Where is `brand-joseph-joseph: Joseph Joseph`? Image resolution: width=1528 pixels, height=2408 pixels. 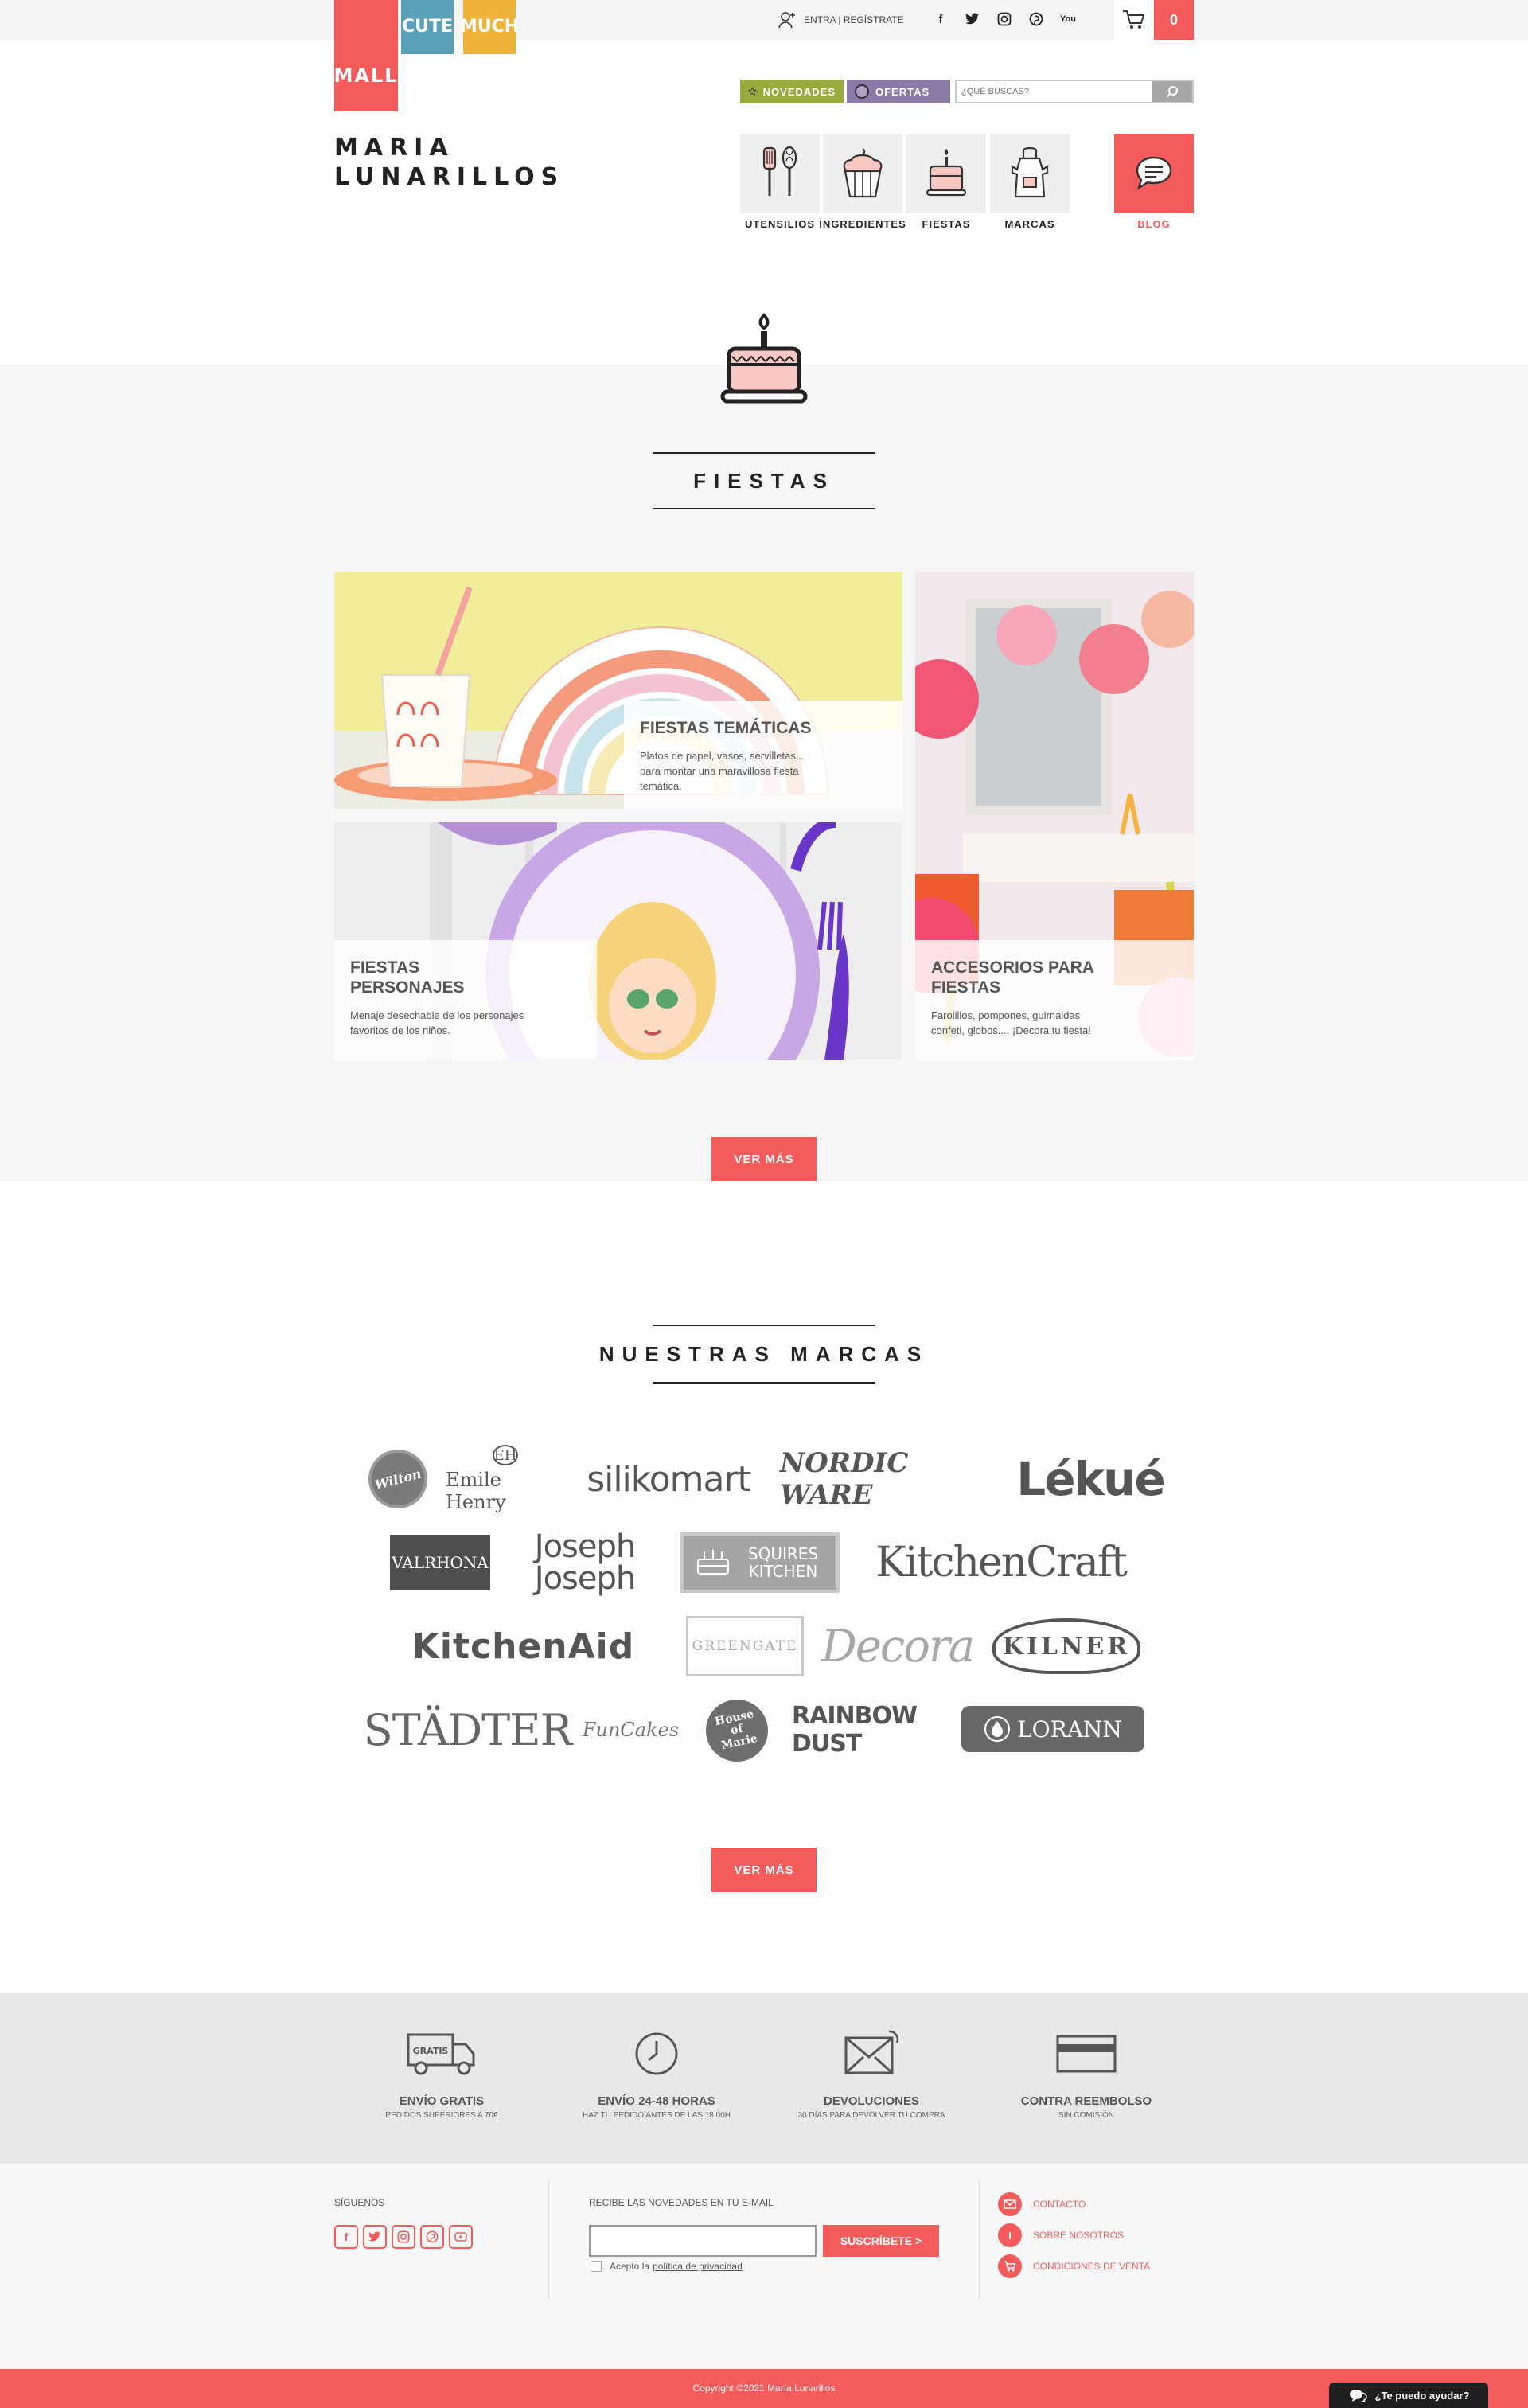
brand-joseph-joseph: Joseph Joseph is located at coordinates (585, 1562).